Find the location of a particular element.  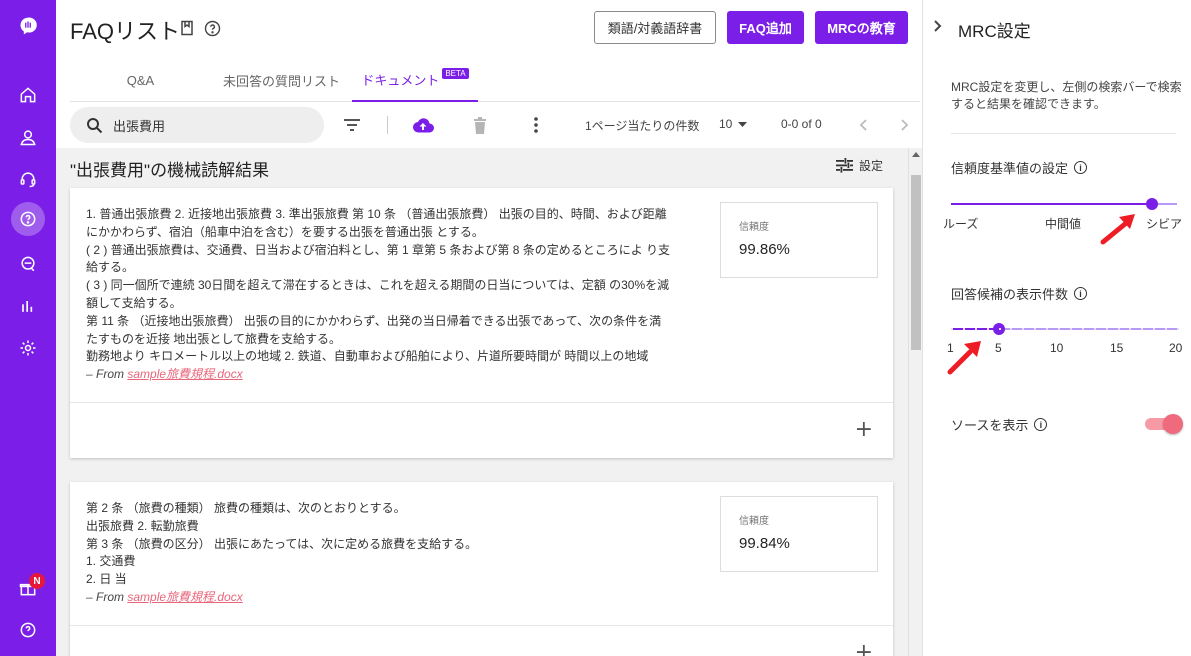

help-icon is located at coordinates (28, 630).